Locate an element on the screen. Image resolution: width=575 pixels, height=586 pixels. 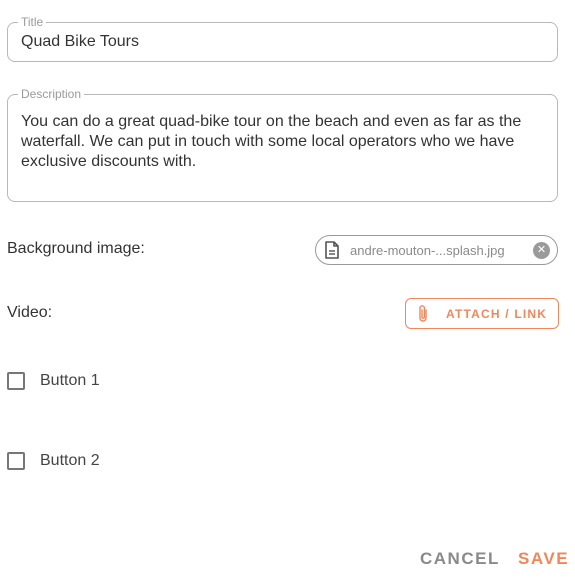
button-1-label: Button 1 is located at coordinates (70, 380).